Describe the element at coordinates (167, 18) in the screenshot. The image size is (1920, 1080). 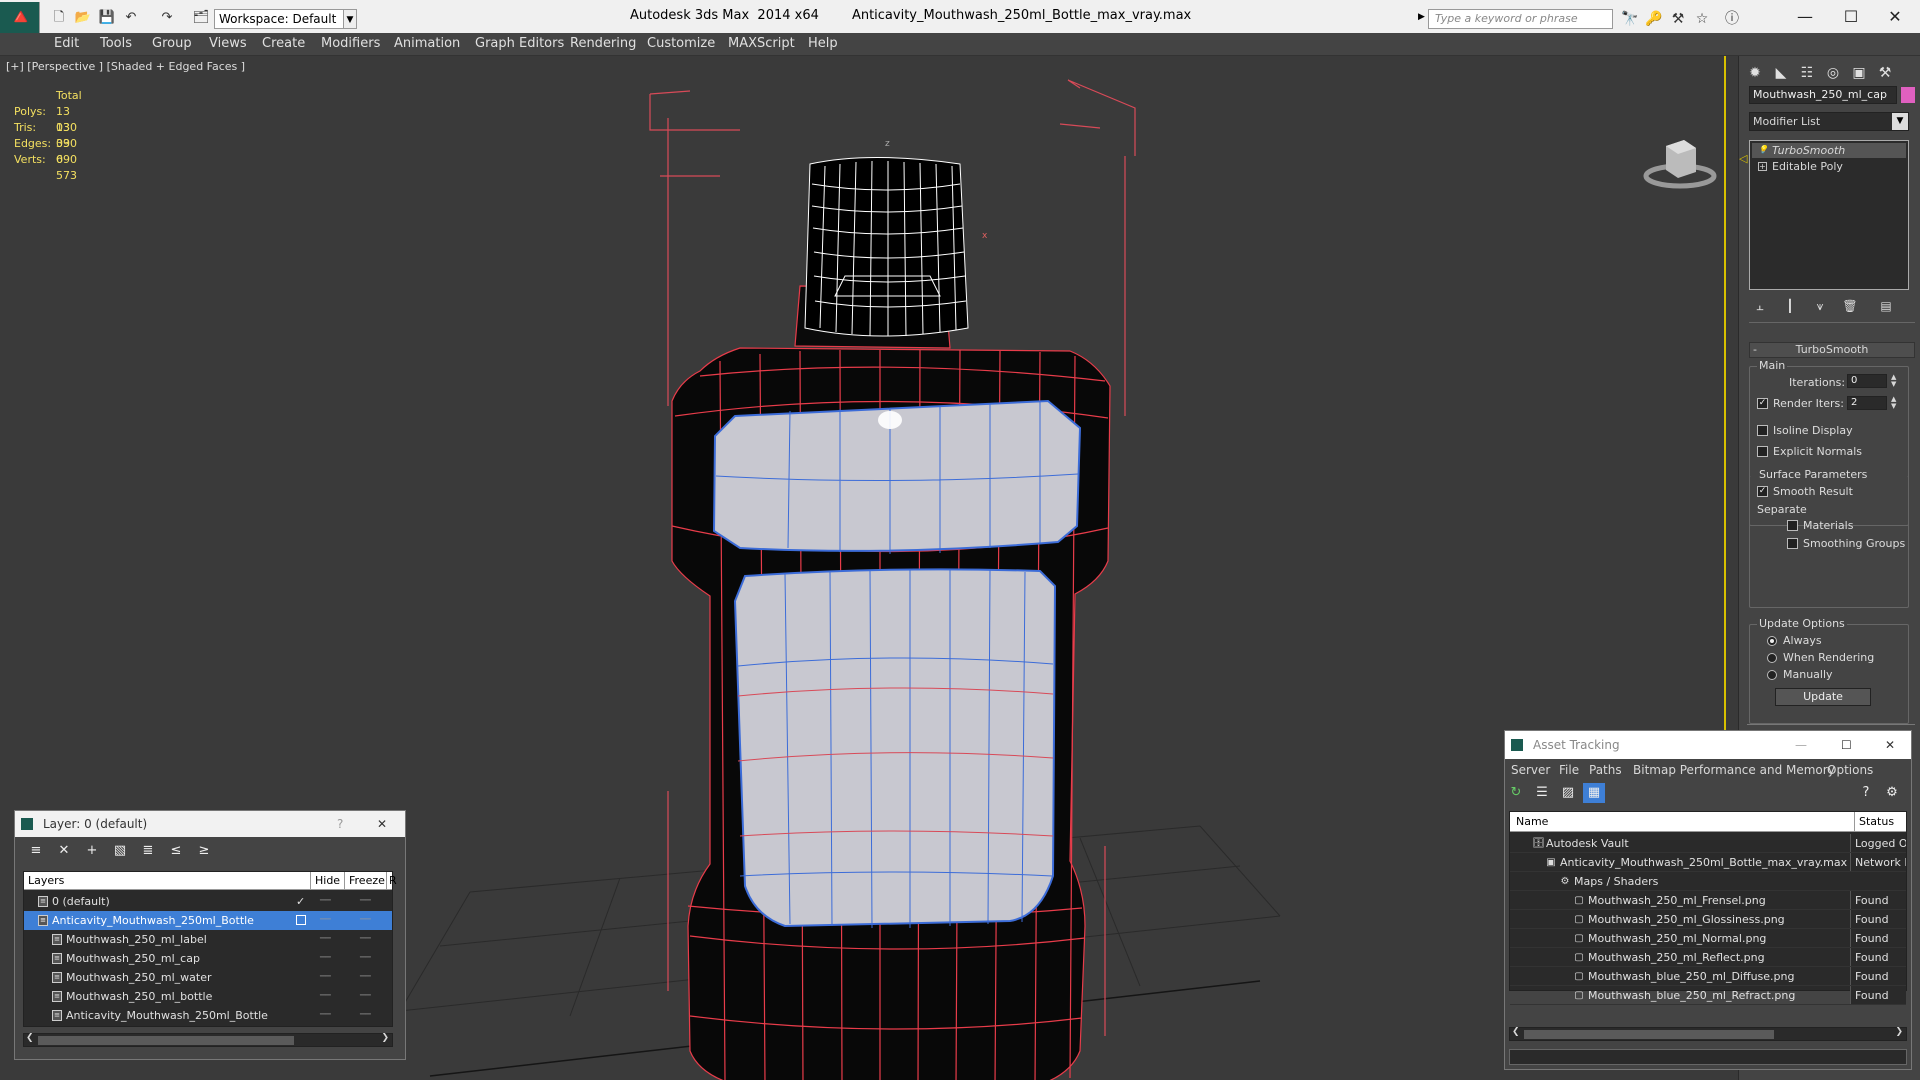
I see `redo-icon: ↷` at that location.